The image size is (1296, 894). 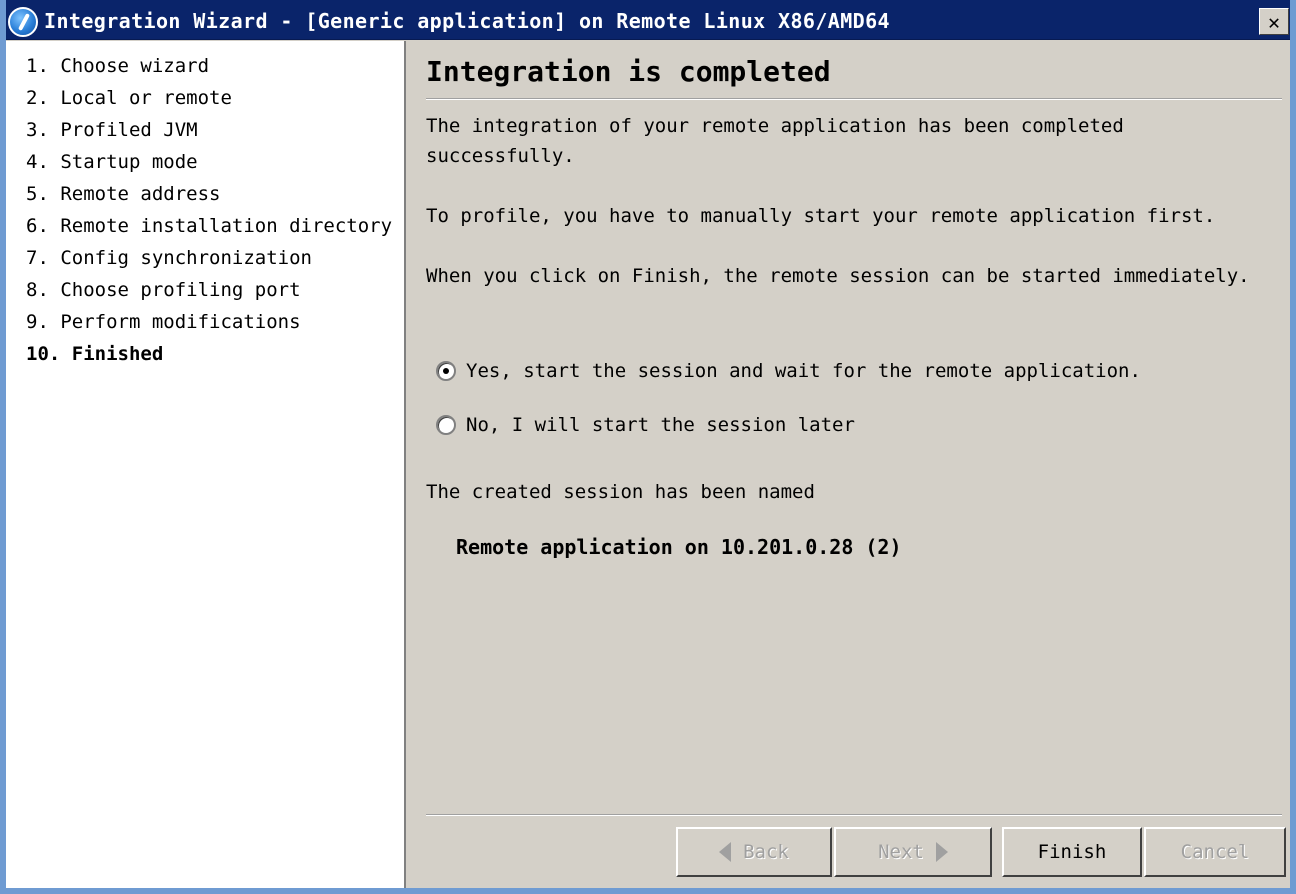 What do you see at coordinates (163, 290) in the screenshot?
I see `step-choose-profiling-port: 8. Choose profiling port` at bounding box center [163, 290].